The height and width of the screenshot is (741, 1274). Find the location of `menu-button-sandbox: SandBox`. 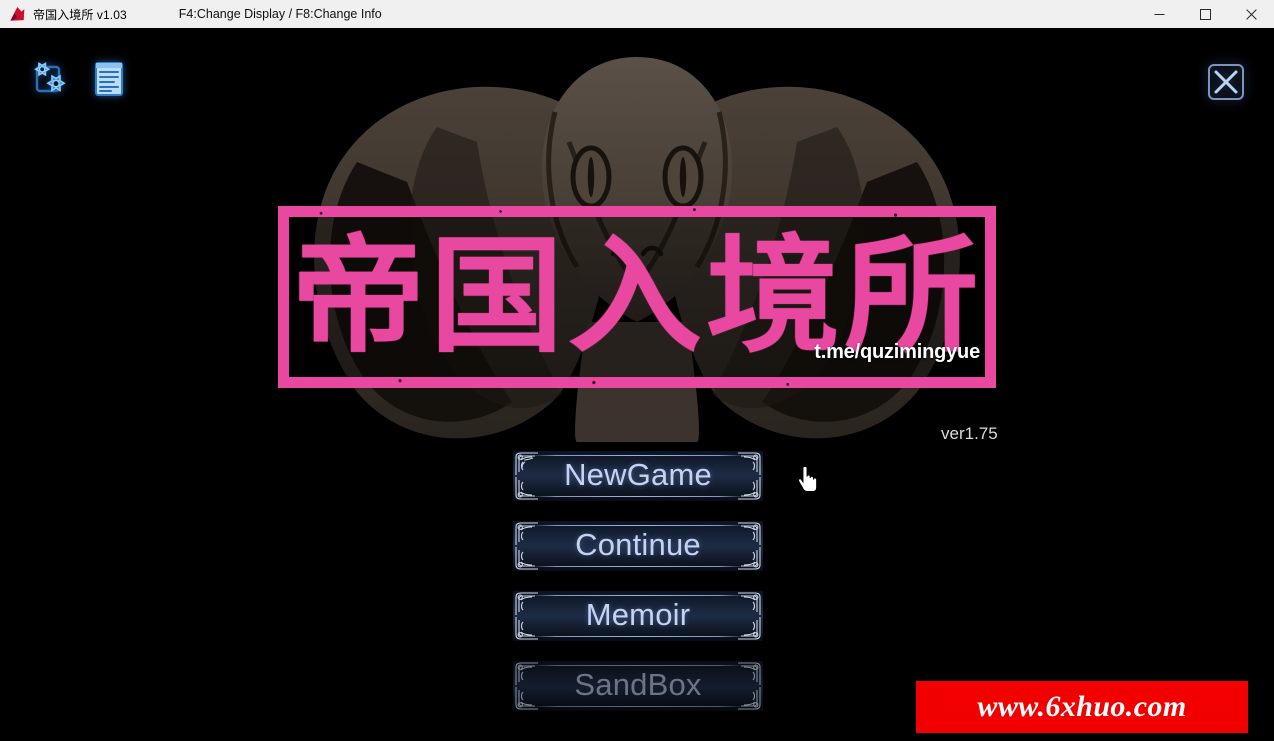

menu-button-sandbox: SandBox is located at coordinates (638, 686).